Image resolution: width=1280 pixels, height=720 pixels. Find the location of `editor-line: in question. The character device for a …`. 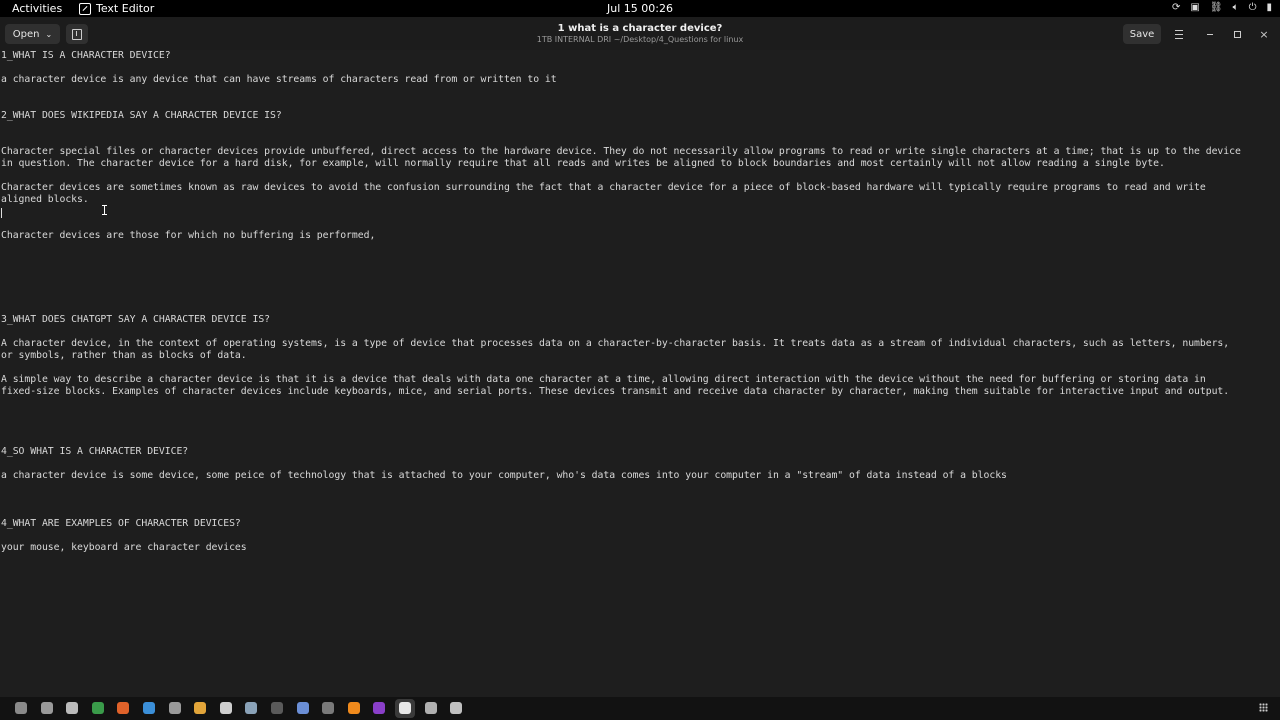

editor-line: in question. The character device for a … is located at coordinates (583, 164).